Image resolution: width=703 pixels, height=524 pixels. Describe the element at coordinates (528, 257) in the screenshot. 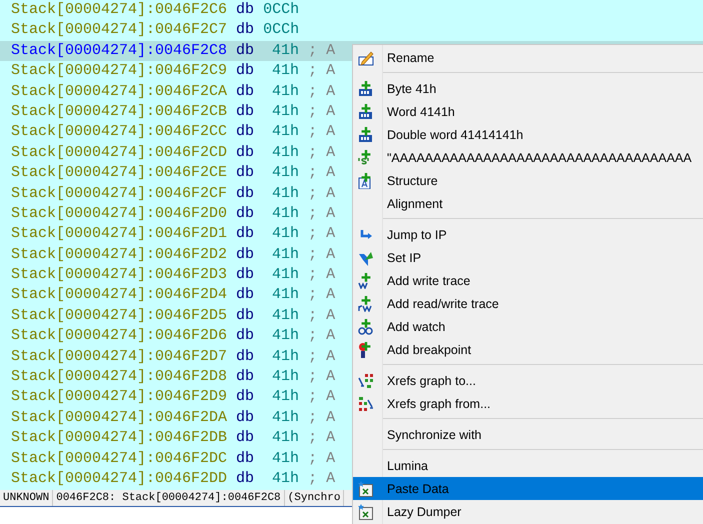

I see `menu-item: Set IP` at that location.